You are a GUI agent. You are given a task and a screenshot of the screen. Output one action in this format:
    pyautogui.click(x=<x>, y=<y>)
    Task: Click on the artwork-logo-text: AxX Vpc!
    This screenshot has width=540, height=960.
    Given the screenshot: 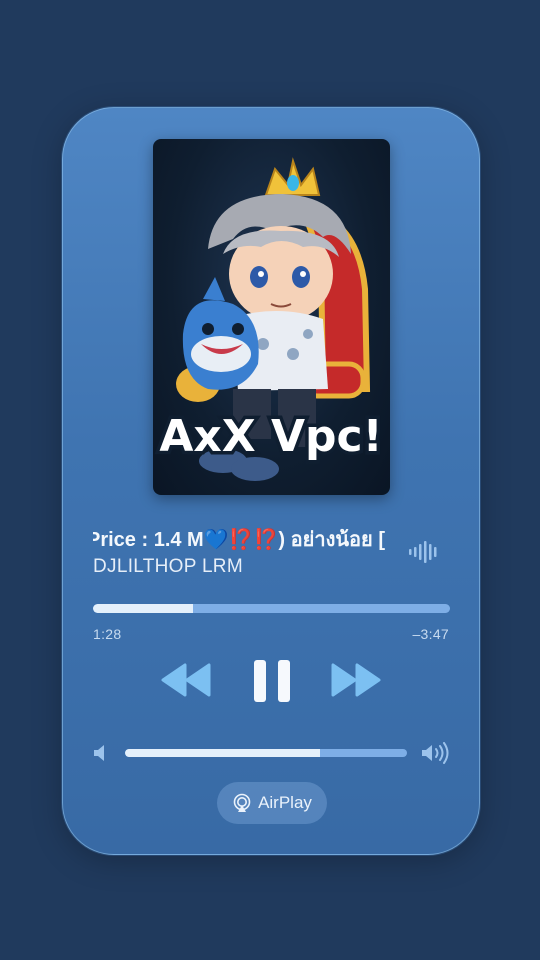 What is the action you would take?
    pyautogui.click(x=270, y=436)
    